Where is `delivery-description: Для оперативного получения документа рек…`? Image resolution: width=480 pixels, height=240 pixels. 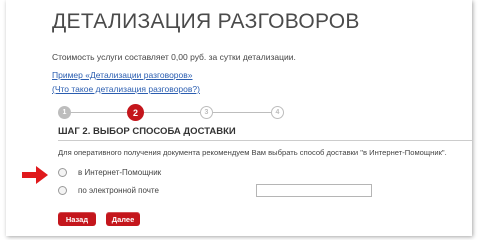 delivery-description: Для оперативного получения документа рек… is located at coordinates (252, 152).